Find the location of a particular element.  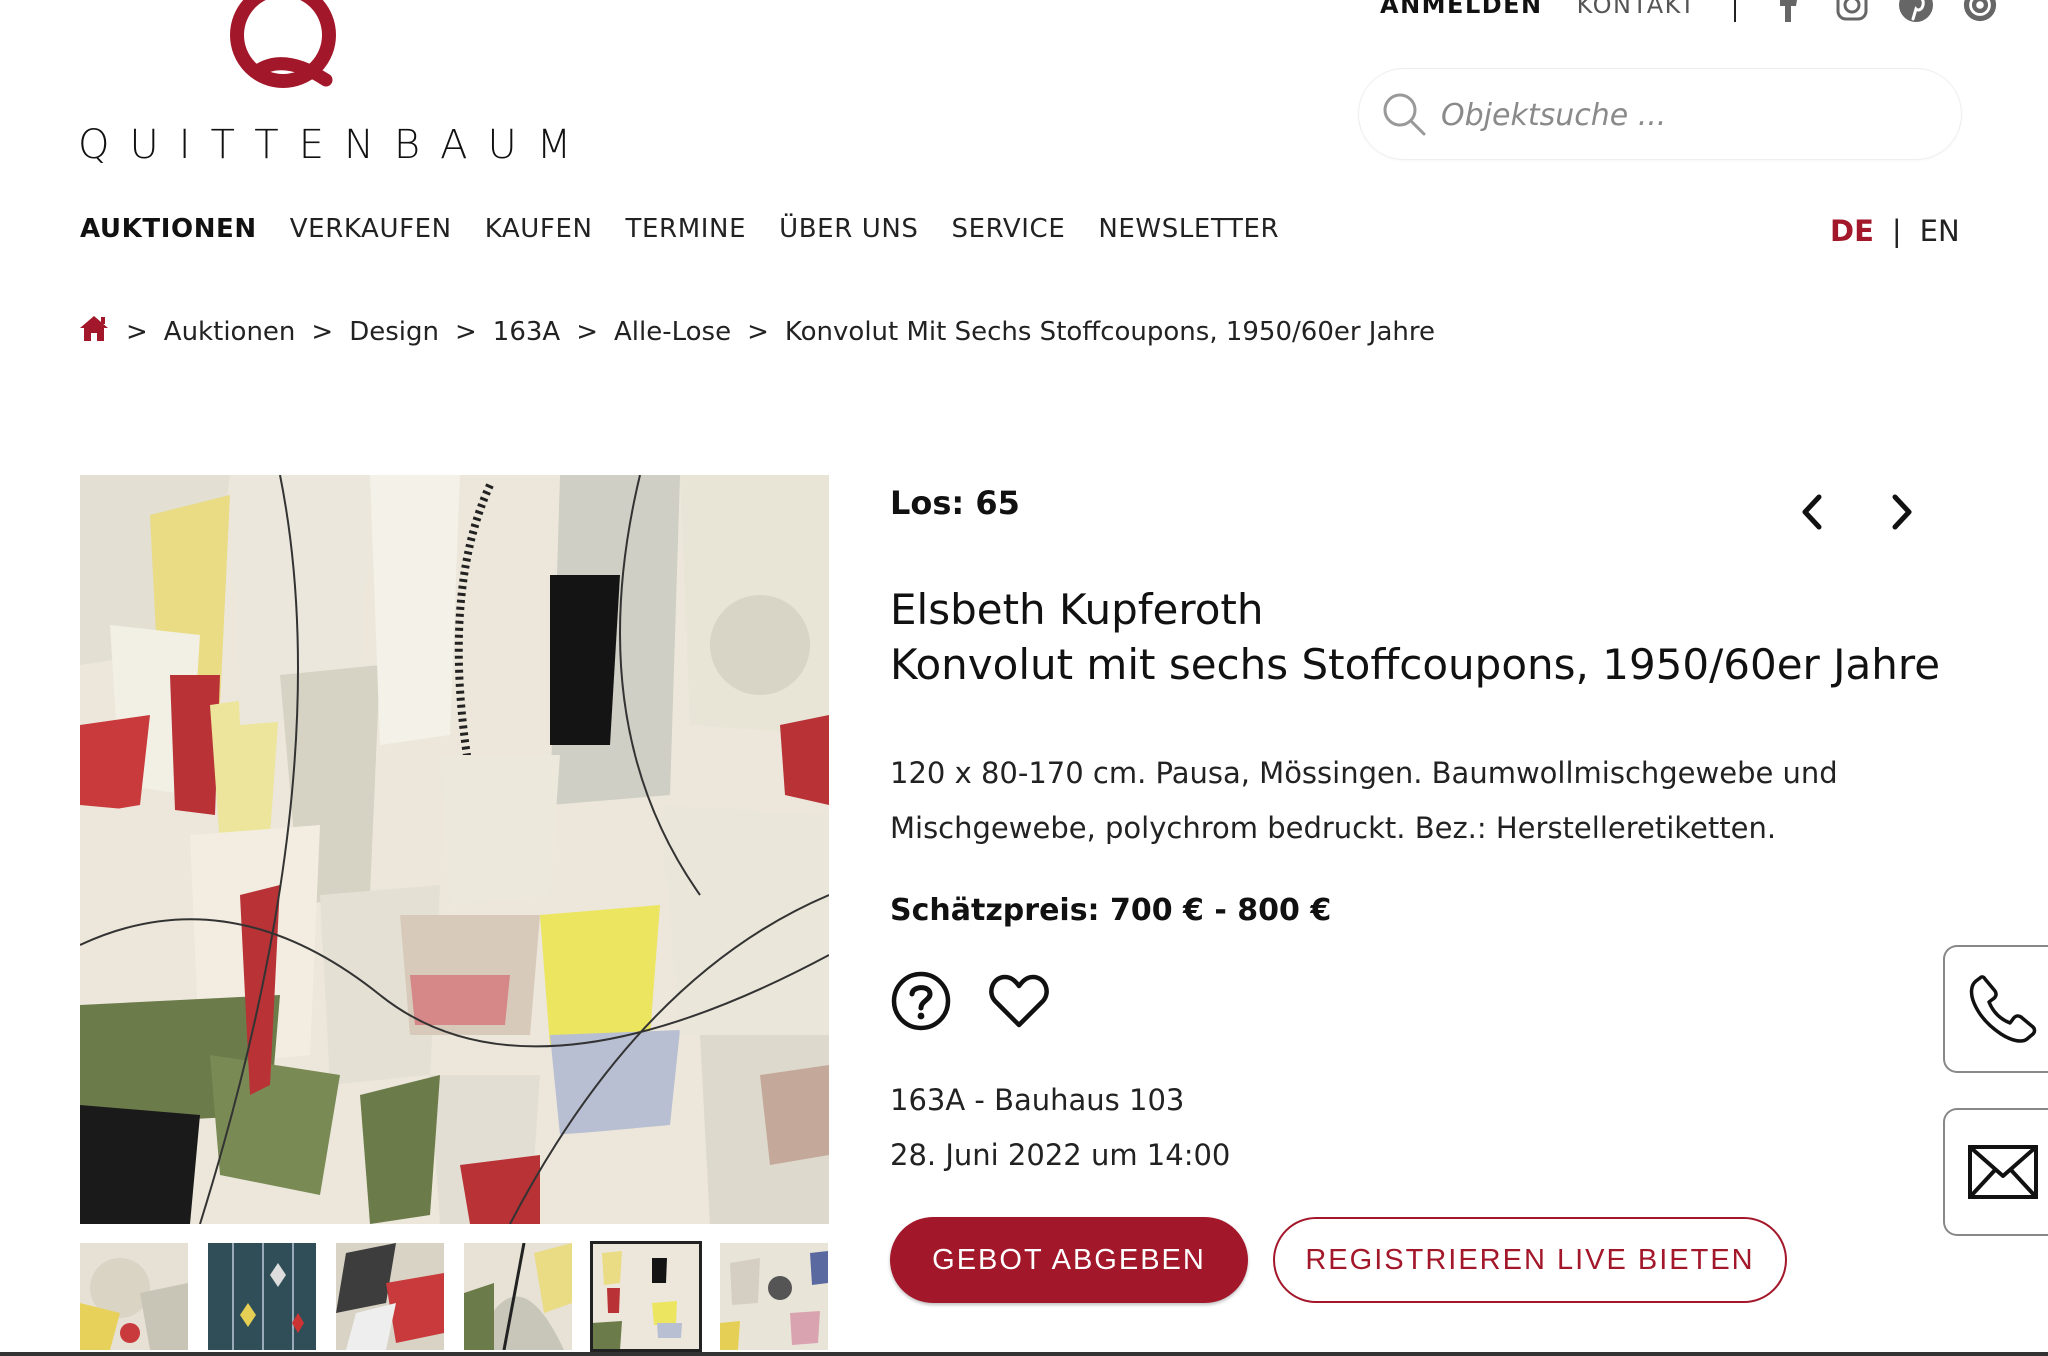

thumbnail-5-selected is located at coordinates (646, 1296).